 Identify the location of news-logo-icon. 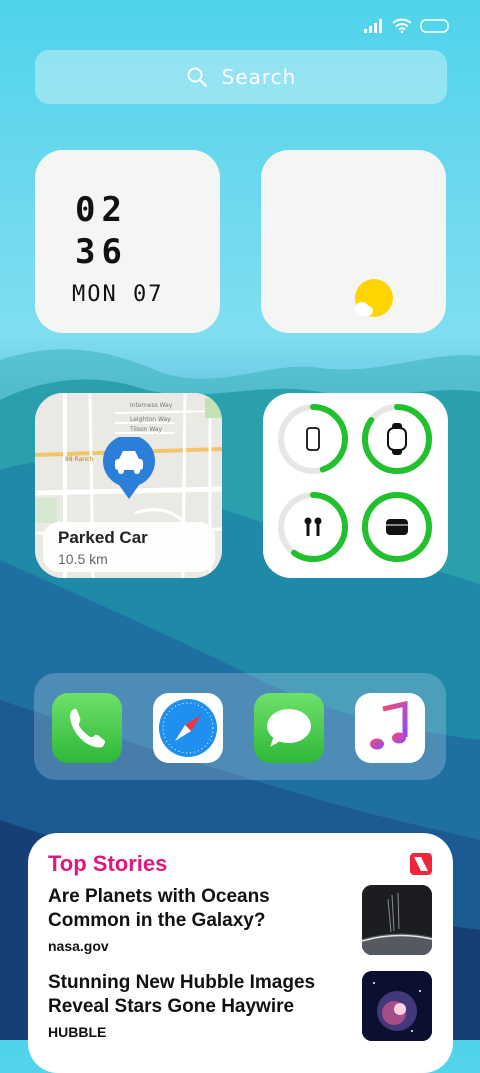
(421, 864).